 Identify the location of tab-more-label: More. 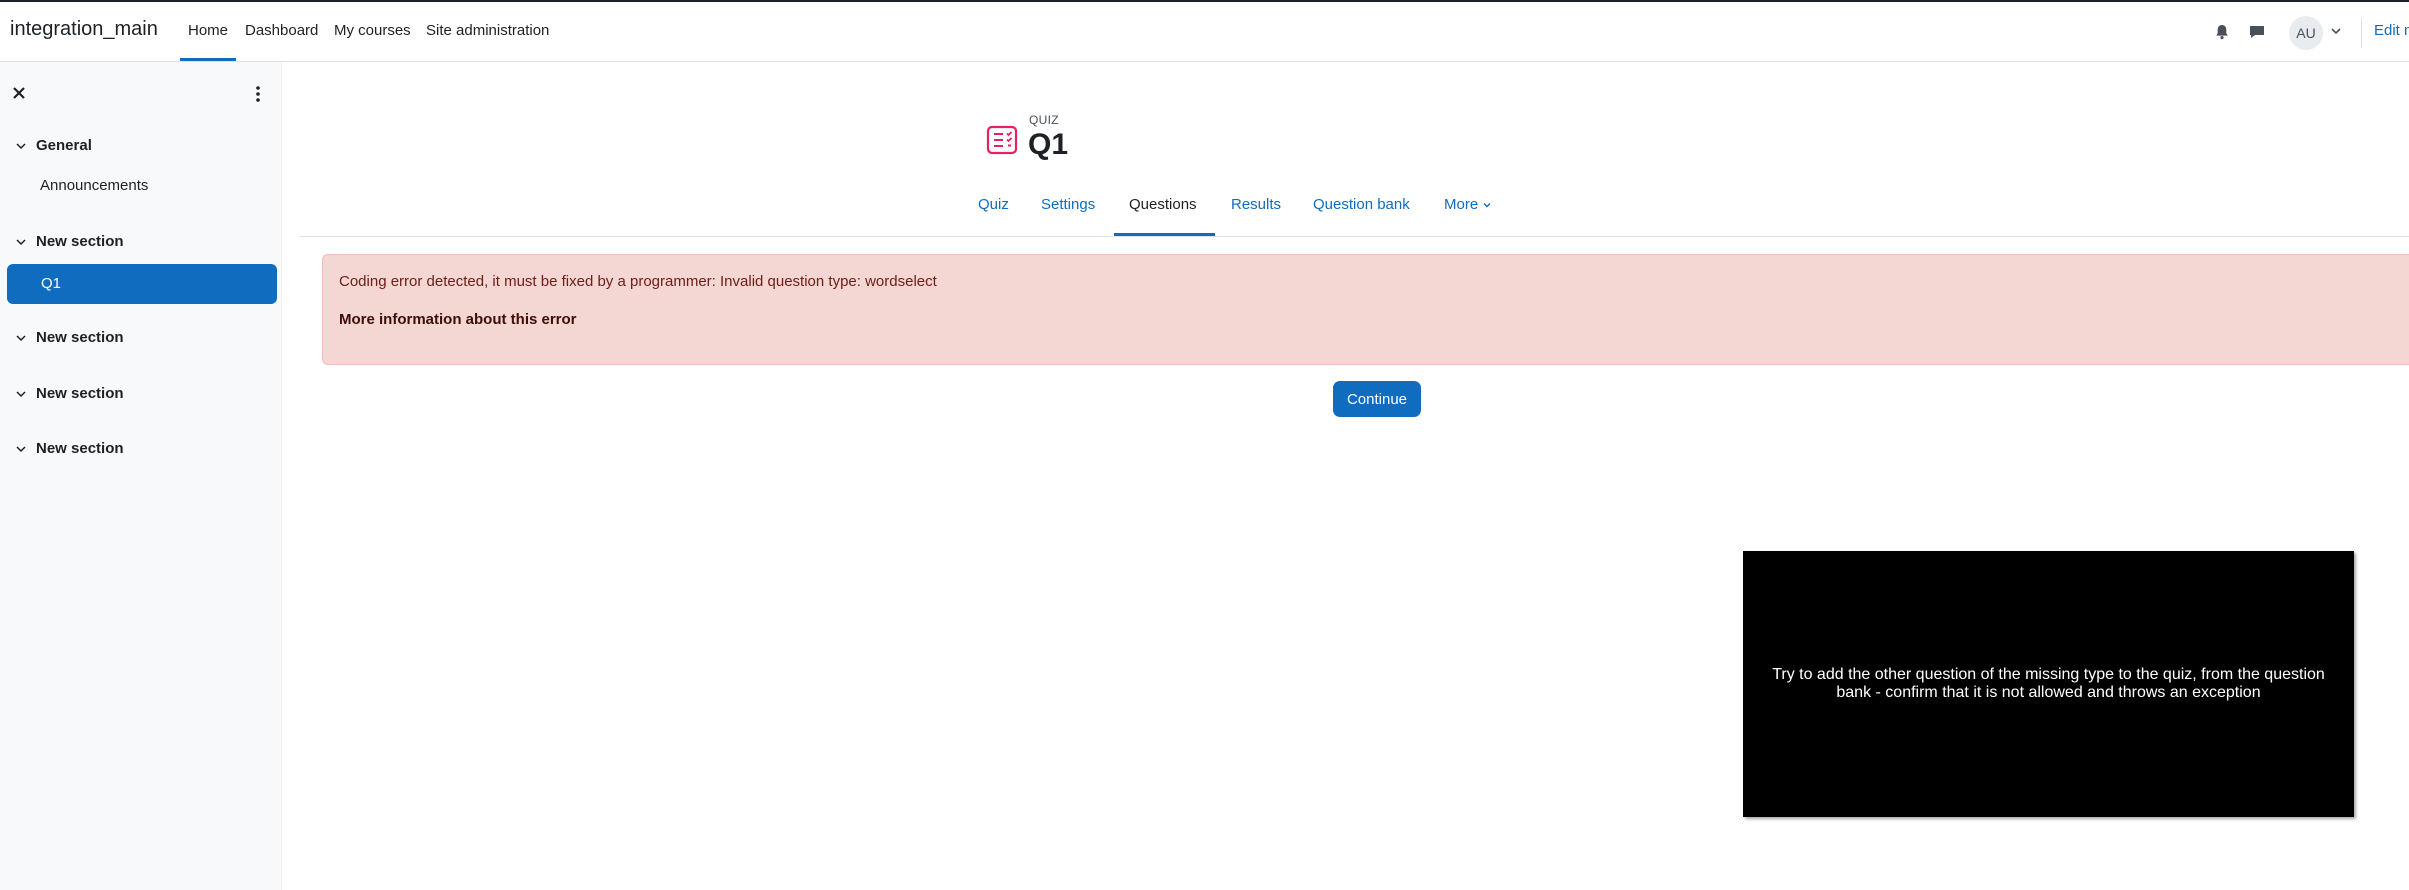
(1461, 204).